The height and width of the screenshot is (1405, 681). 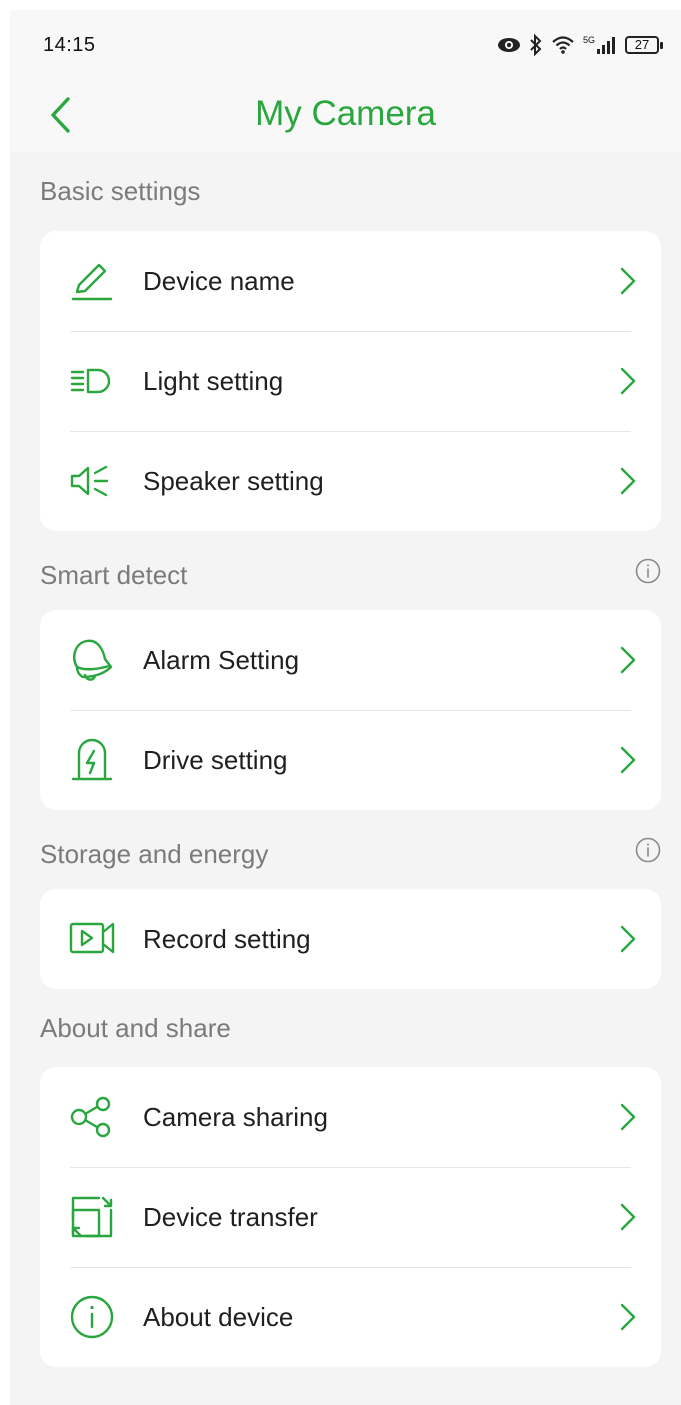 What do you see at coordinates (600, 45) in the screenshot?
I see `signal-icon: 5G` at bounding box center [600, 45].